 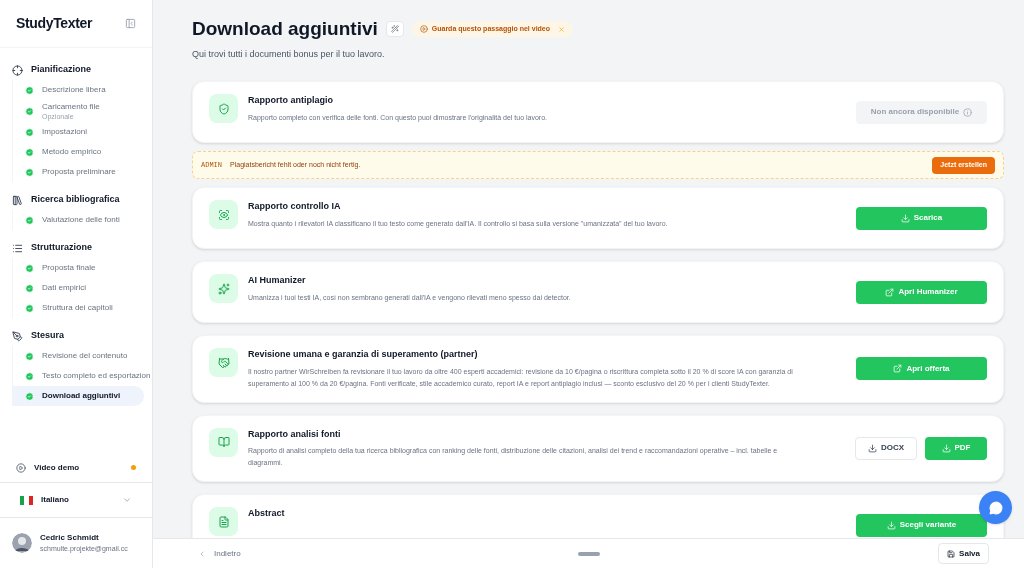 What do you see at coordinates (127, 500) in the screenshot?
I see `chevron-down-icon` at bounding box center [127, 500].